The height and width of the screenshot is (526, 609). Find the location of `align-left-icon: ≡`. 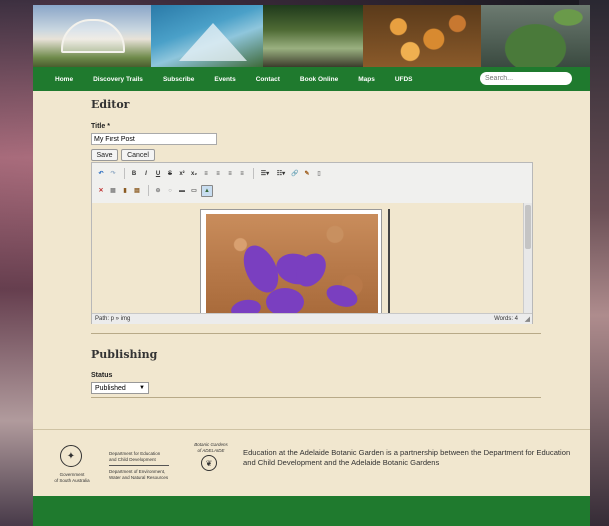

align-left-icon: ≡ is located at coordinates (206, 174).